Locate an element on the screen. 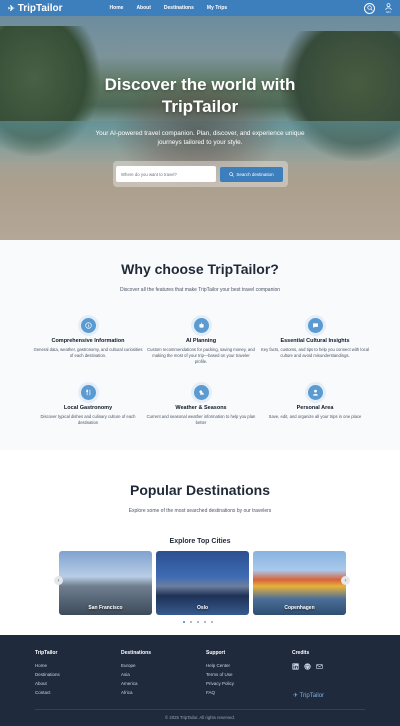 The image size is (400, 726). feature-title: Comprehensive Information is located at coordinates (88, 341).